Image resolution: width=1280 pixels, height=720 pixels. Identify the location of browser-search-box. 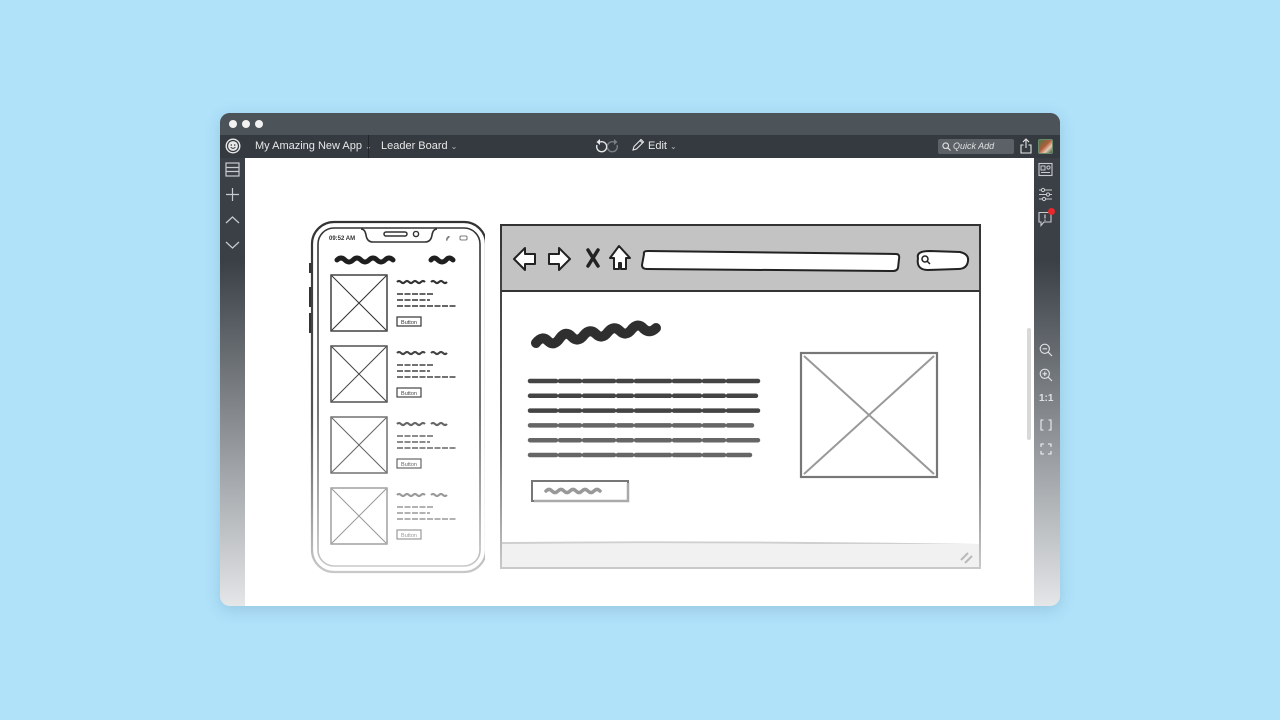
(943, 260).